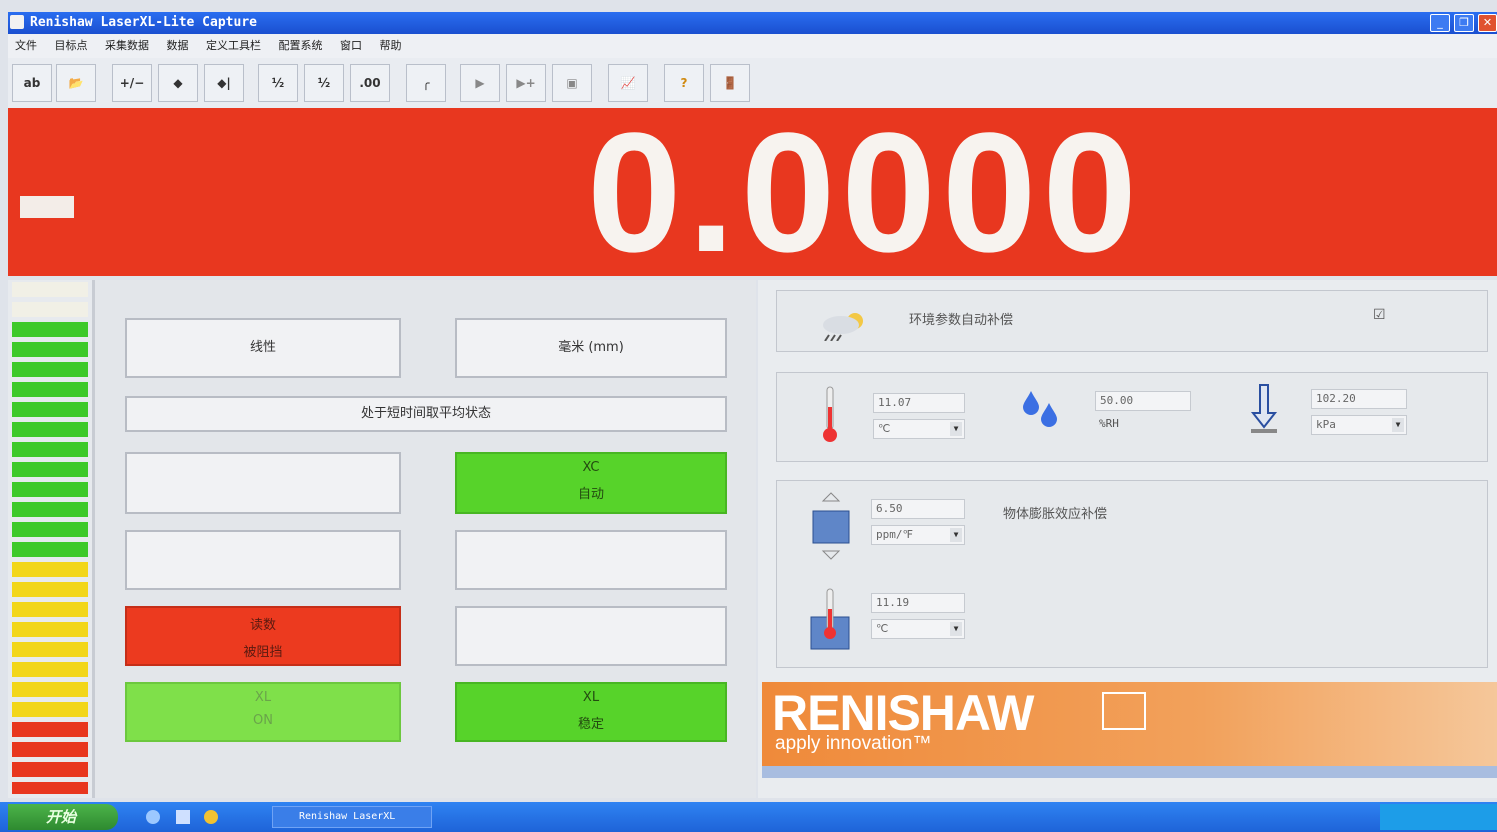  What do you see at coordinates (153, 817) in the screenshot?
I see `ie-icon` at bounding box center [153, 817].